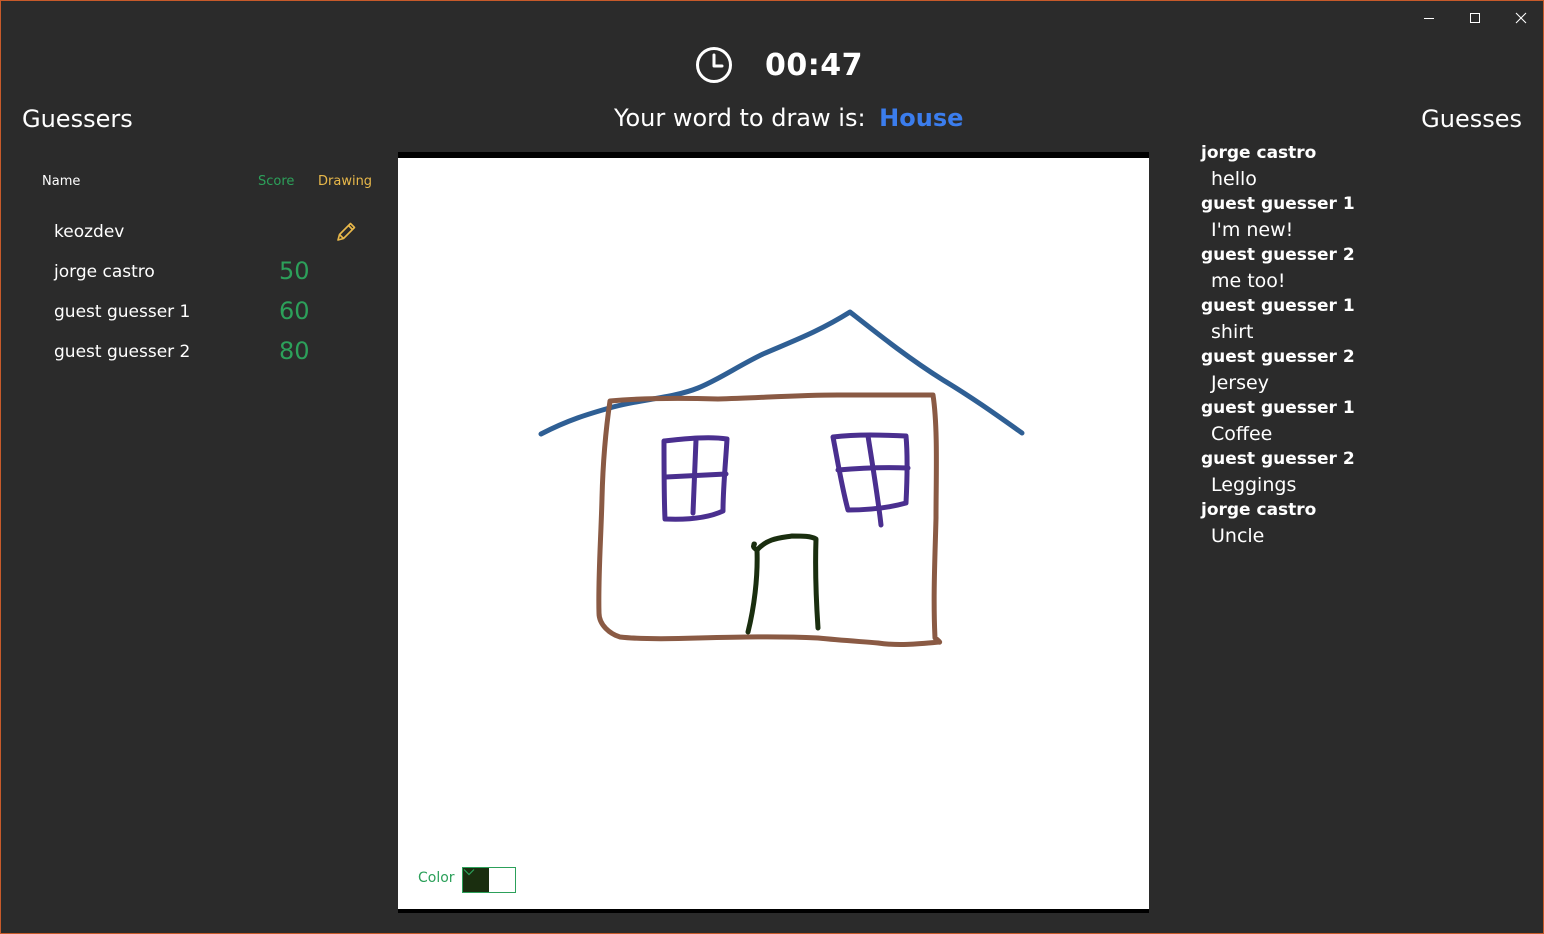 The image size is (1544, 934). What do you see at coordinates (104, 272) in the screenshot?
I see `player-name: jorge castro` at bounding box center [104, 272].